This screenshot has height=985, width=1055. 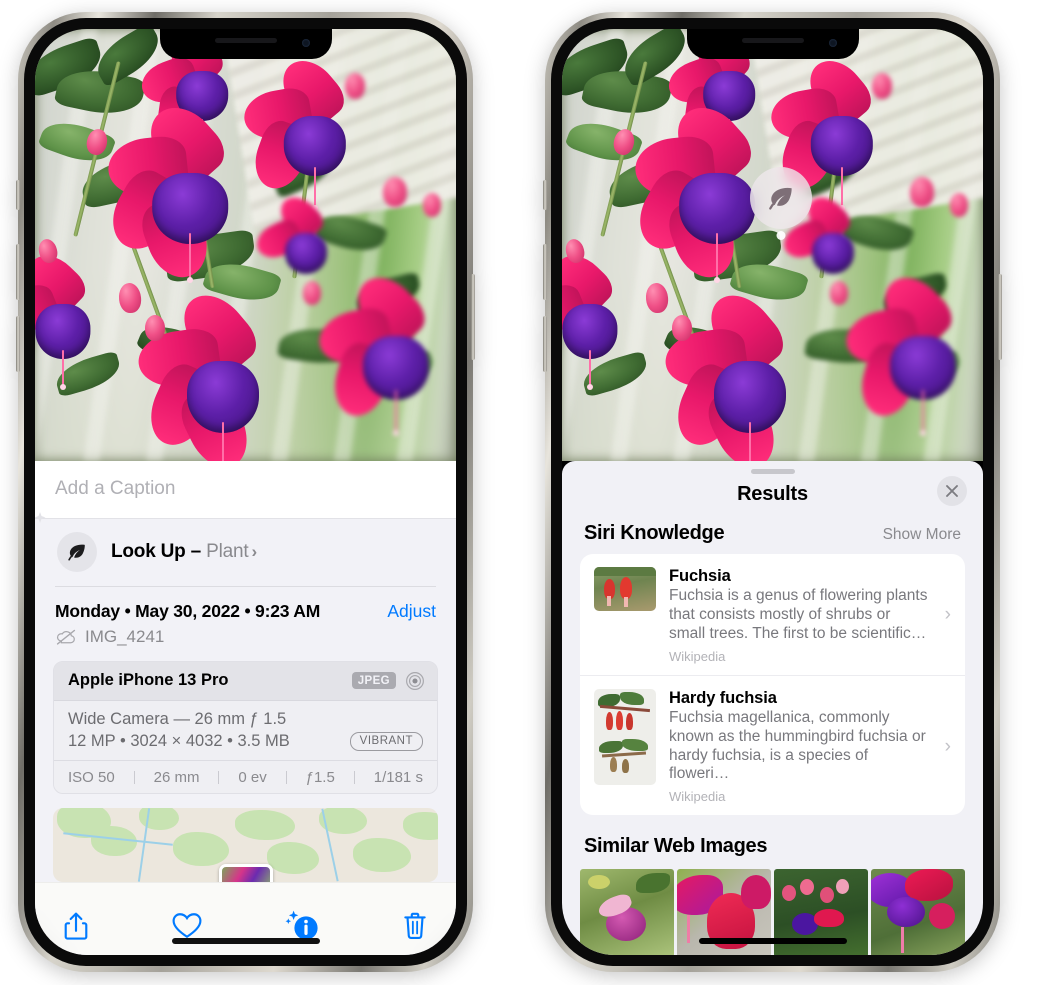 I want to click on caption-input, so click(x=245, y=489).